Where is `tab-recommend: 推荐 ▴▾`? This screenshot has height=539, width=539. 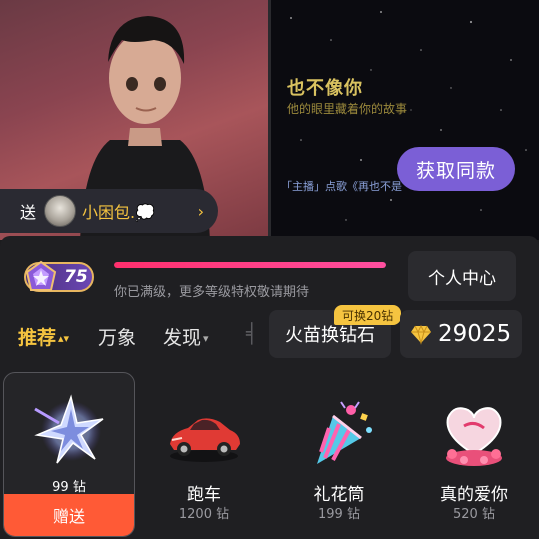
tab-recommend: 推荐 ▴▾ is located at coordinates (43, 336).